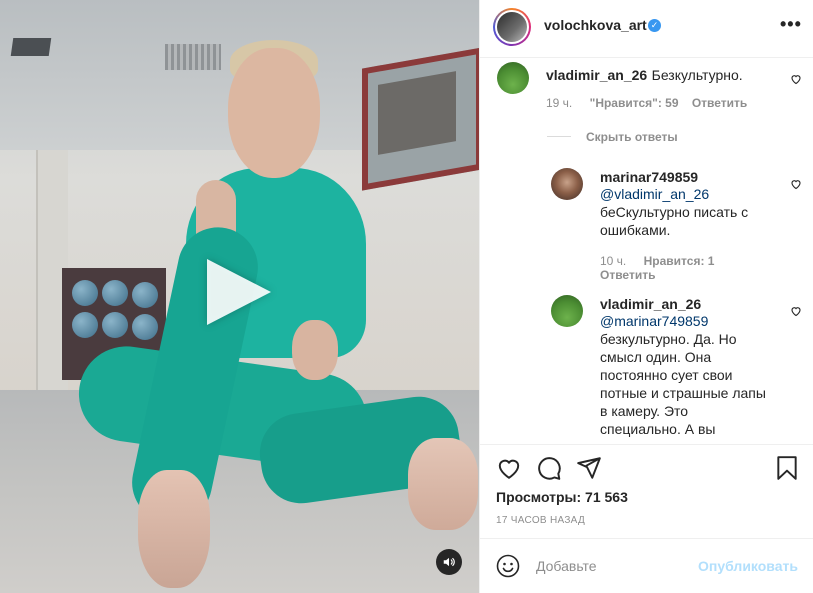 The image size is (813, 593). What do you see at coordinates (692, 177) in the screenshot?
I see `comment-username: marinar749859` at bounding box center [692, 177].